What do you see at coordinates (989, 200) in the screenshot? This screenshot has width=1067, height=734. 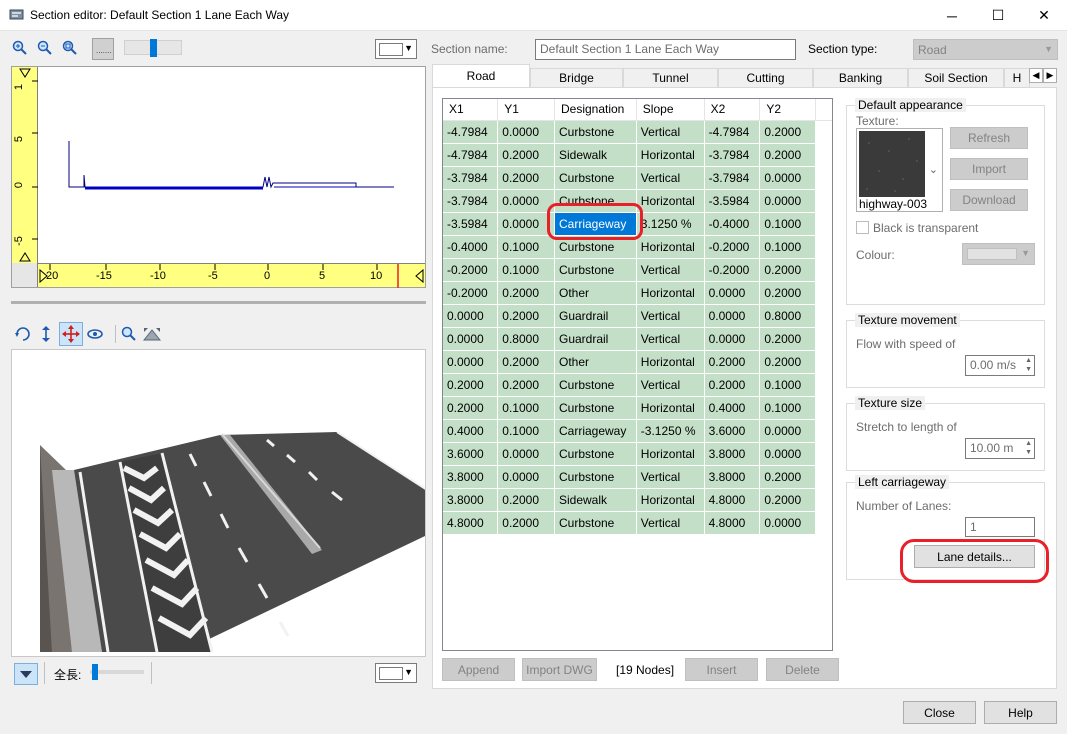 I see `download-button: Download` at bounding box center [989, 200].